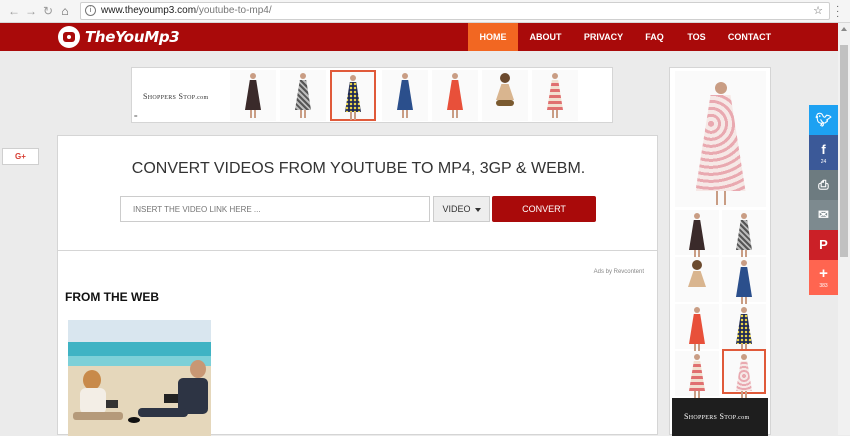 The width and height of the screenshot is (850, 436). I want to click on scrollbar-thumb, so click(844, 151).